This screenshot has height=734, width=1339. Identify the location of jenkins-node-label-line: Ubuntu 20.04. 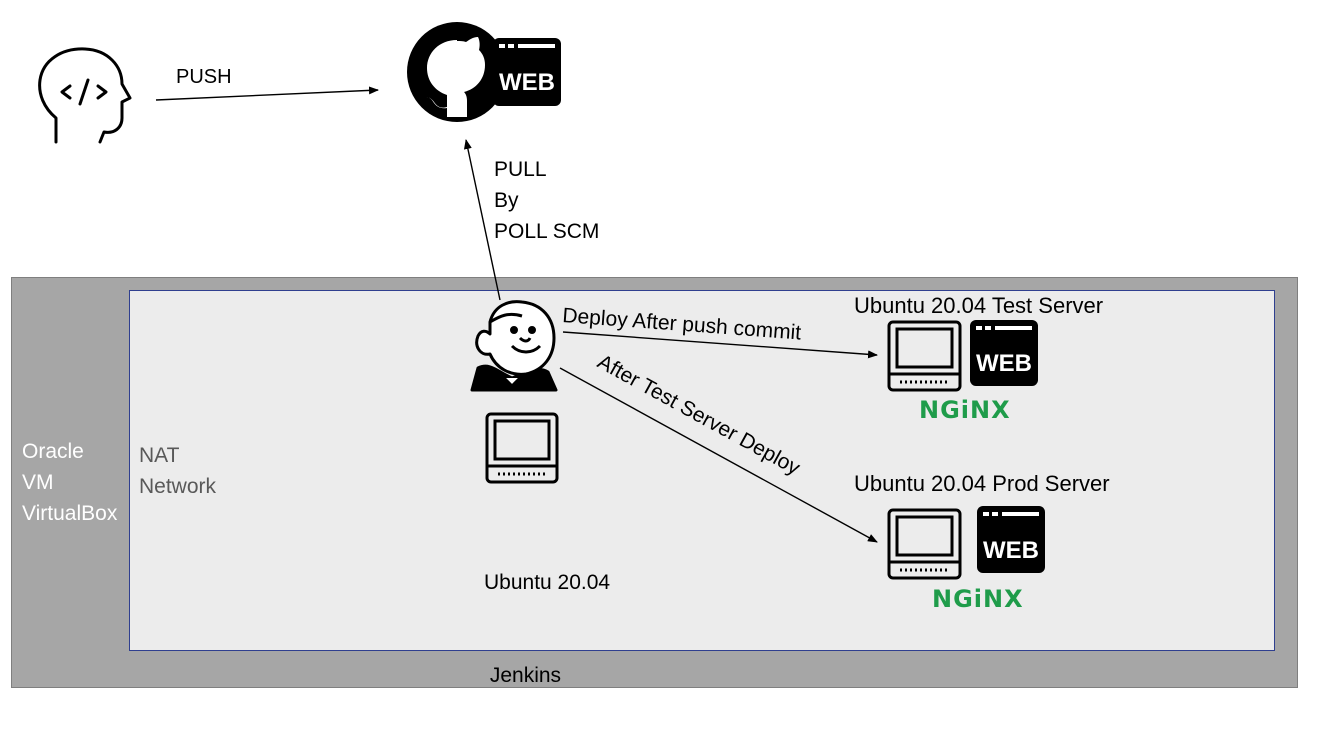
(547, 582).